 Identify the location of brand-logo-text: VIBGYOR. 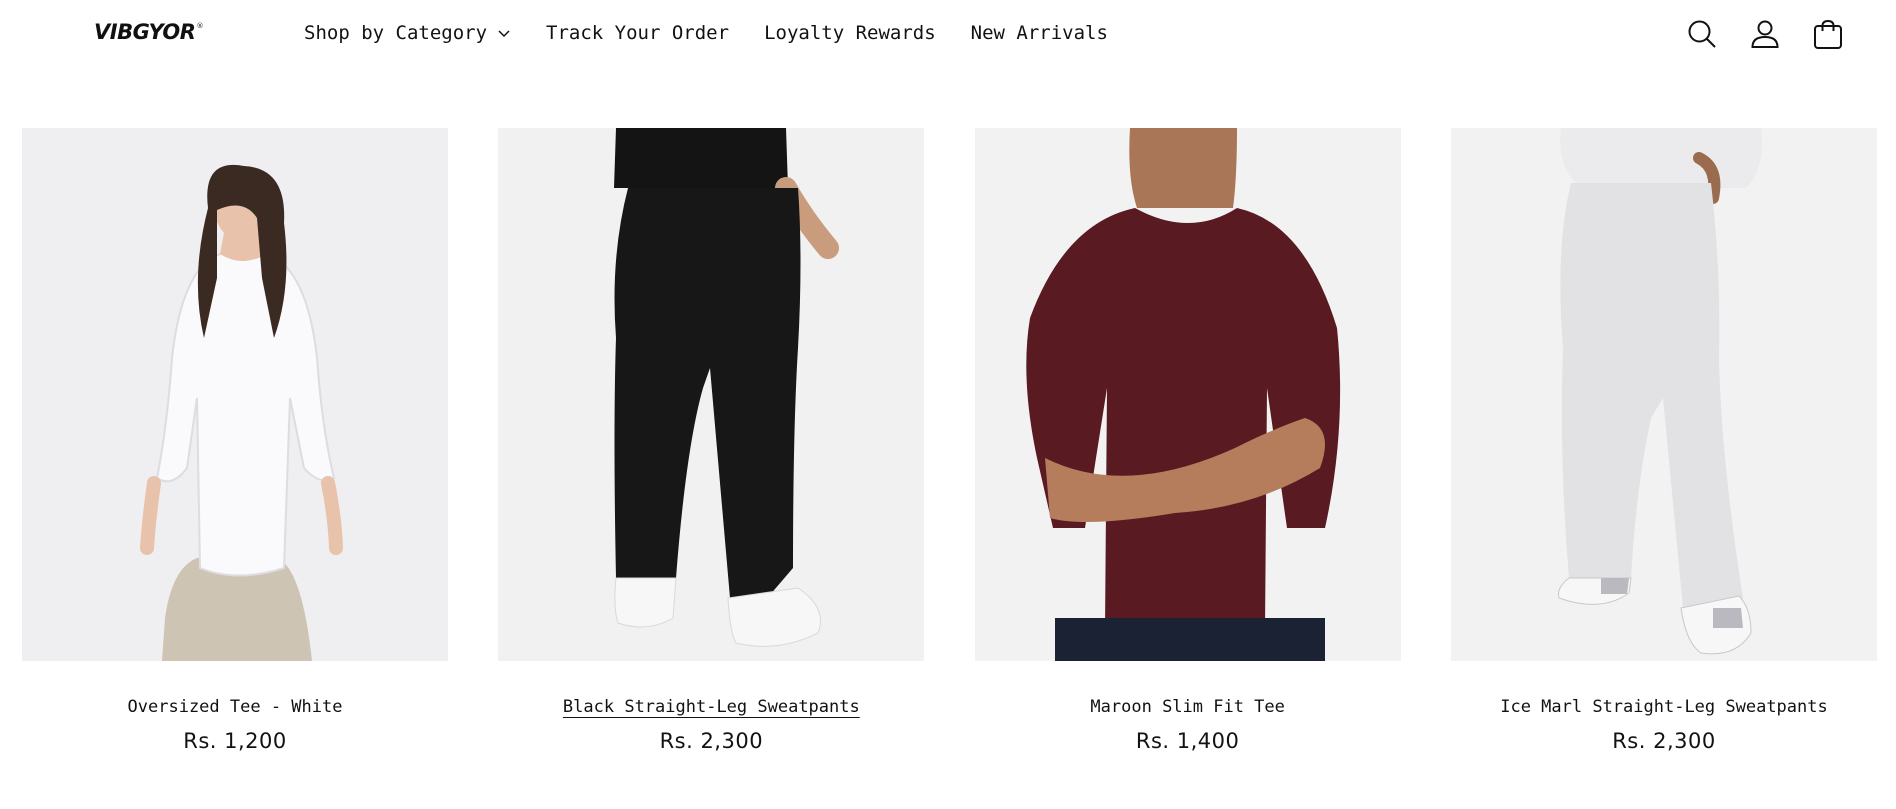
(145, 32).